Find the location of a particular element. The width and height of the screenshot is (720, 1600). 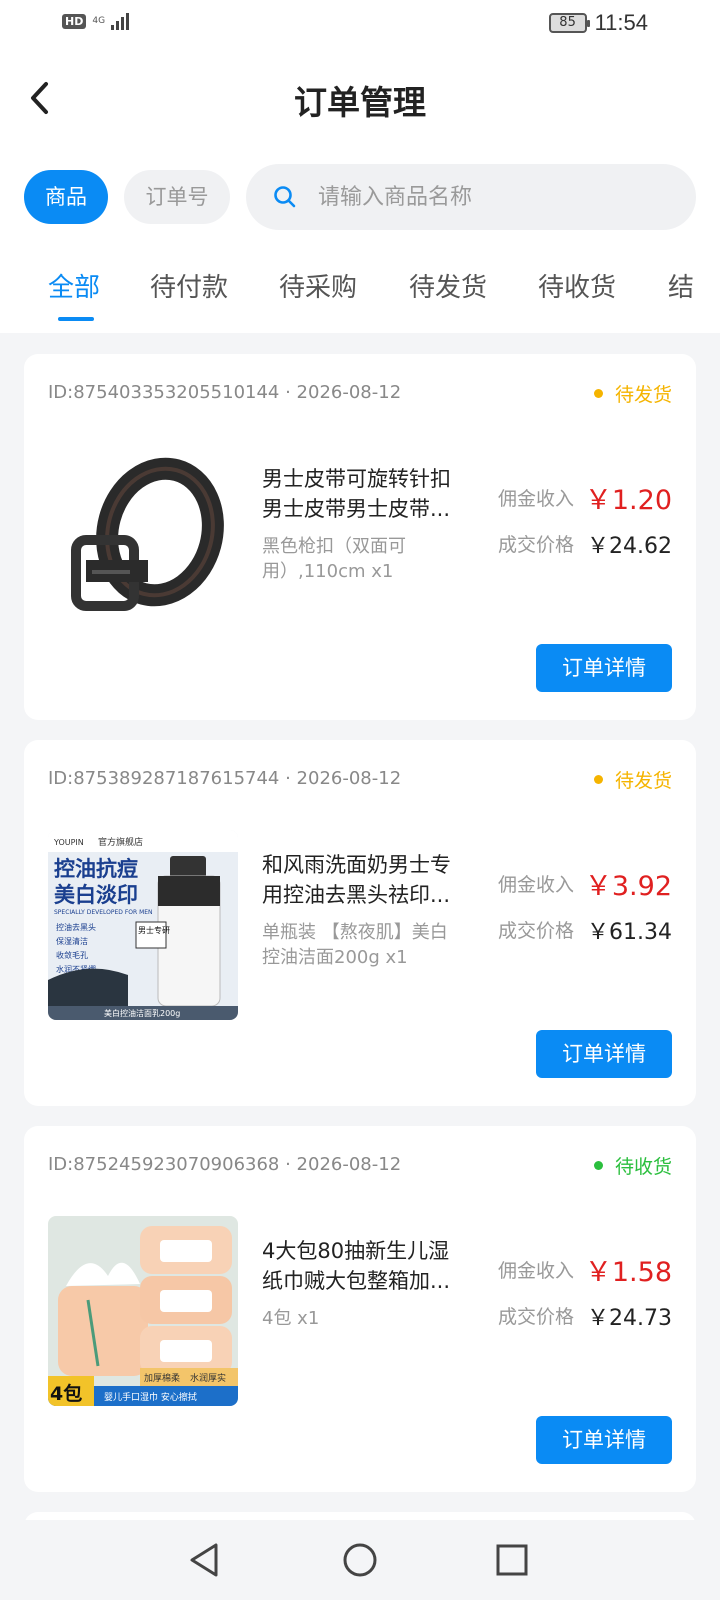

product-spec: 4包 x1 is located at coordinates (291, 1318).